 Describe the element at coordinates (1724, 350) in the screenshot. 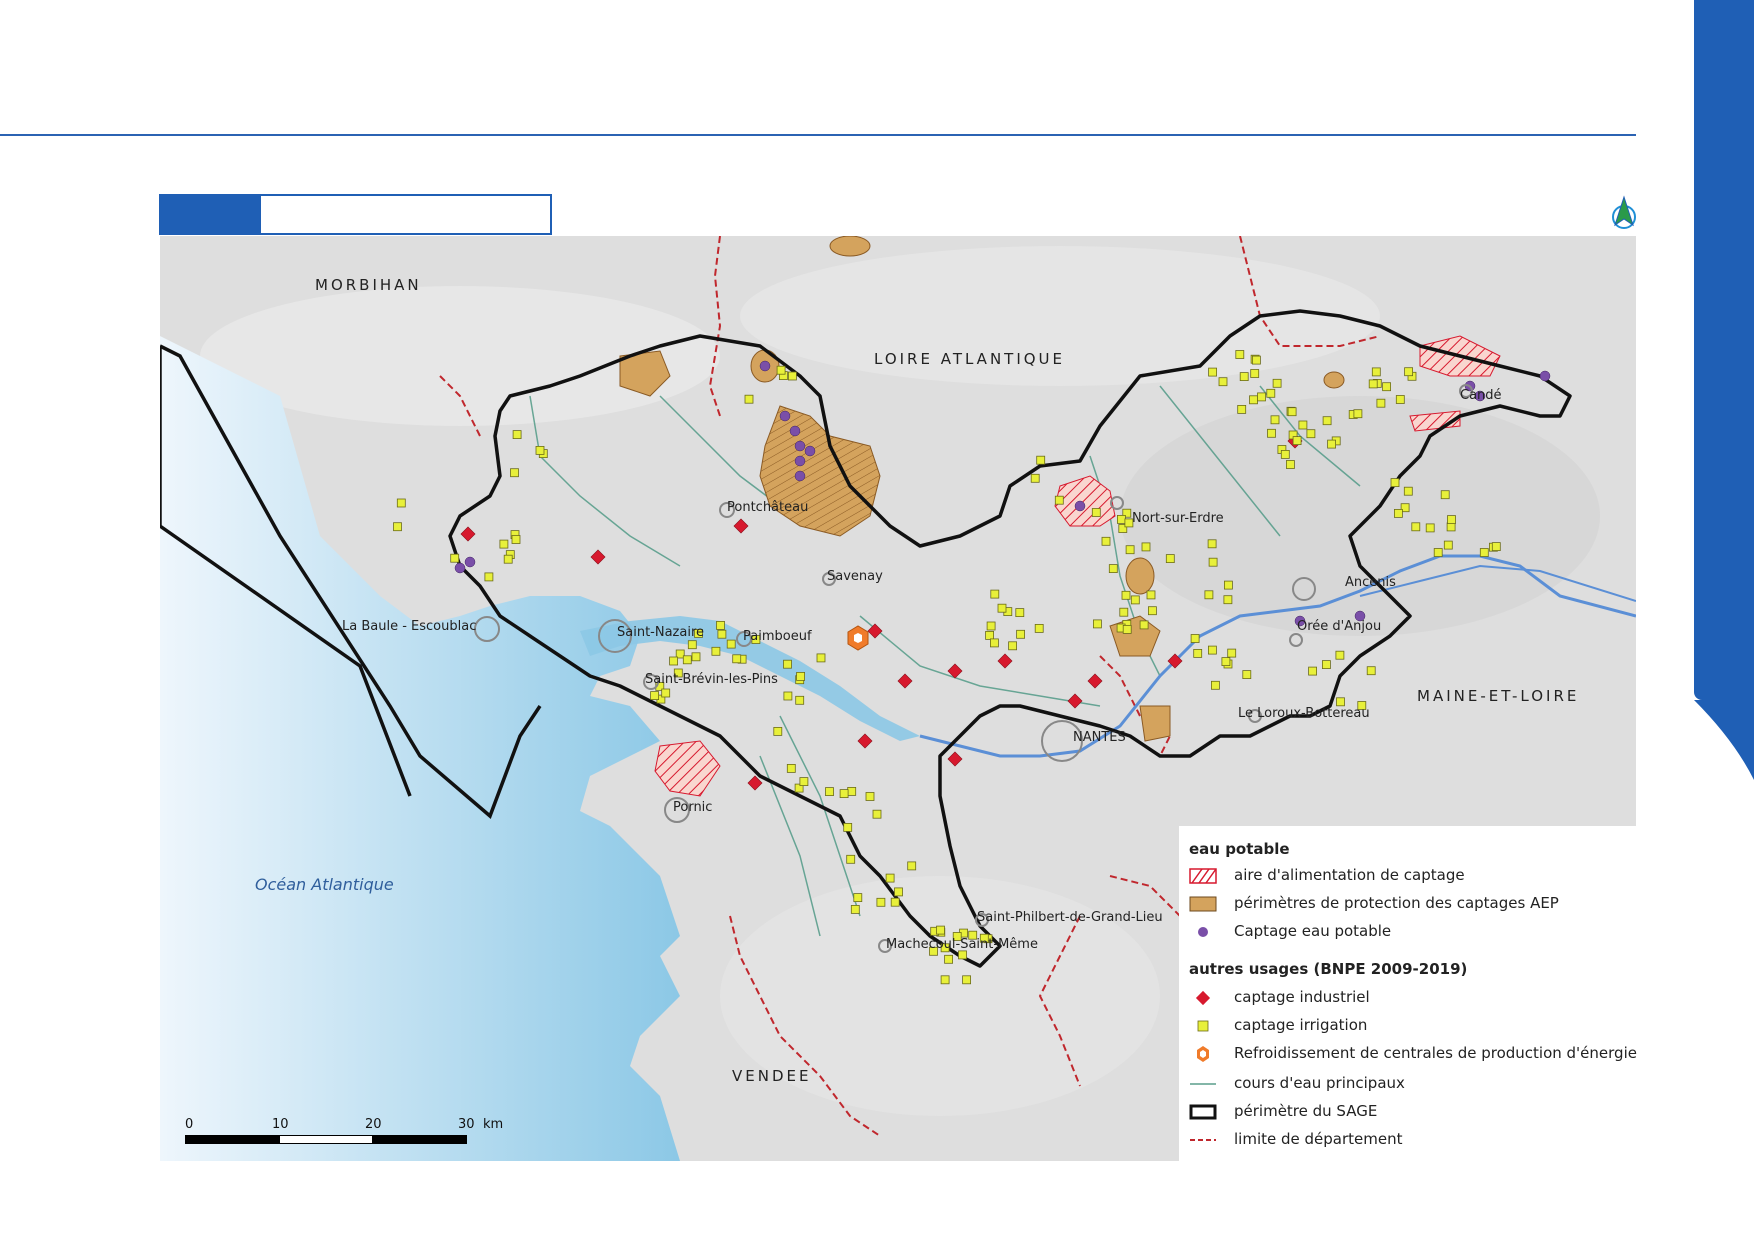

I see `side-tab` at that location.